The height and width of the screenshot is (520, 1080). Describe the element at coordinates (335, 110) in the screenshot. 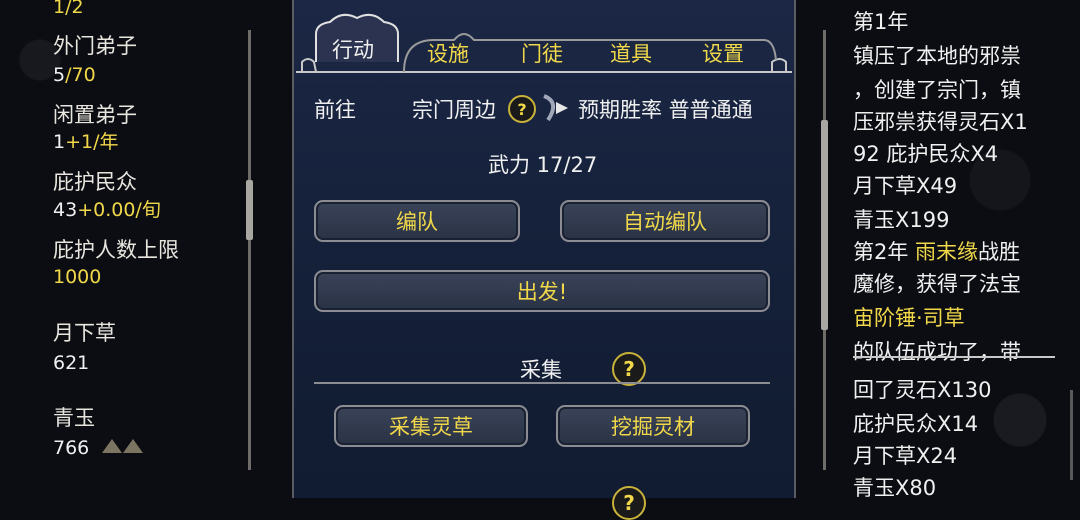

I see `goto-label: 前往` at that location.